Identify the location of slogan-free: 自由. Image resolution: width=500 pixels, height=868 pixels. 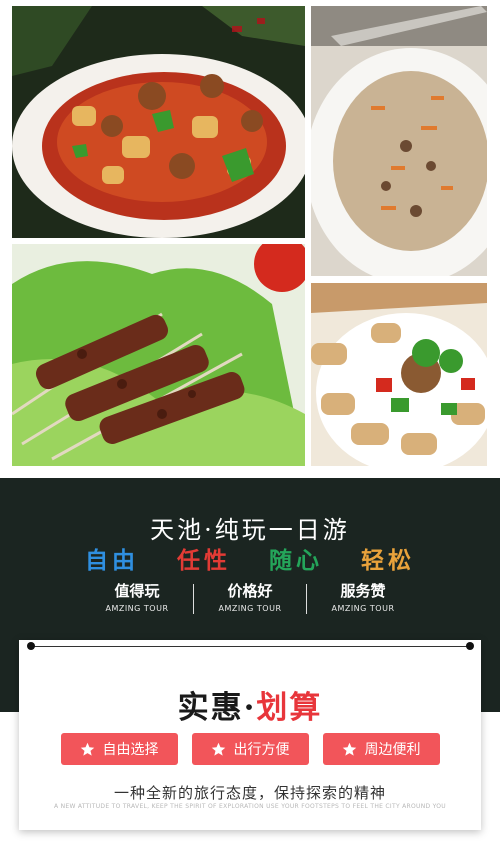
(112, 561).